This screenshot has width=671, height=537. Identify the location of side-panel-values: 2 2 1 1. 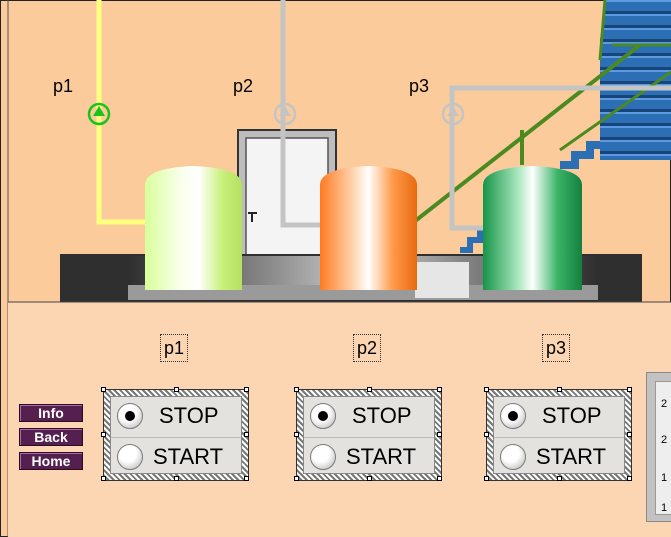
(663, 448).